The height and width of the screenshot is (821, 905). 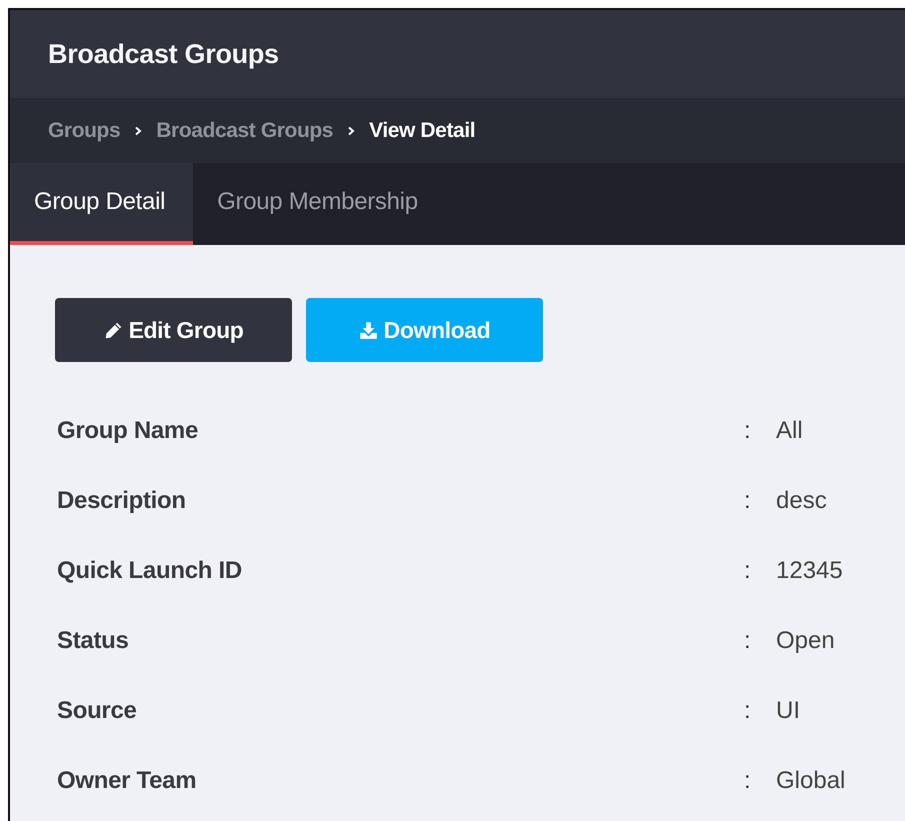 I want to click on pencil-icon, so click(x=113, y=330).